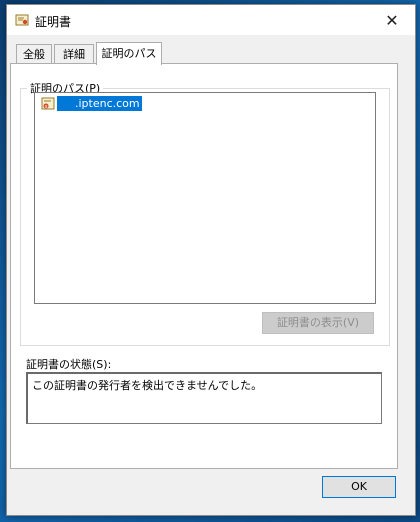 This screenshot has height=522, width=420. Describe the element at coordinates (22, 20) in the screenshot. I see `certificate-icon` at that location.